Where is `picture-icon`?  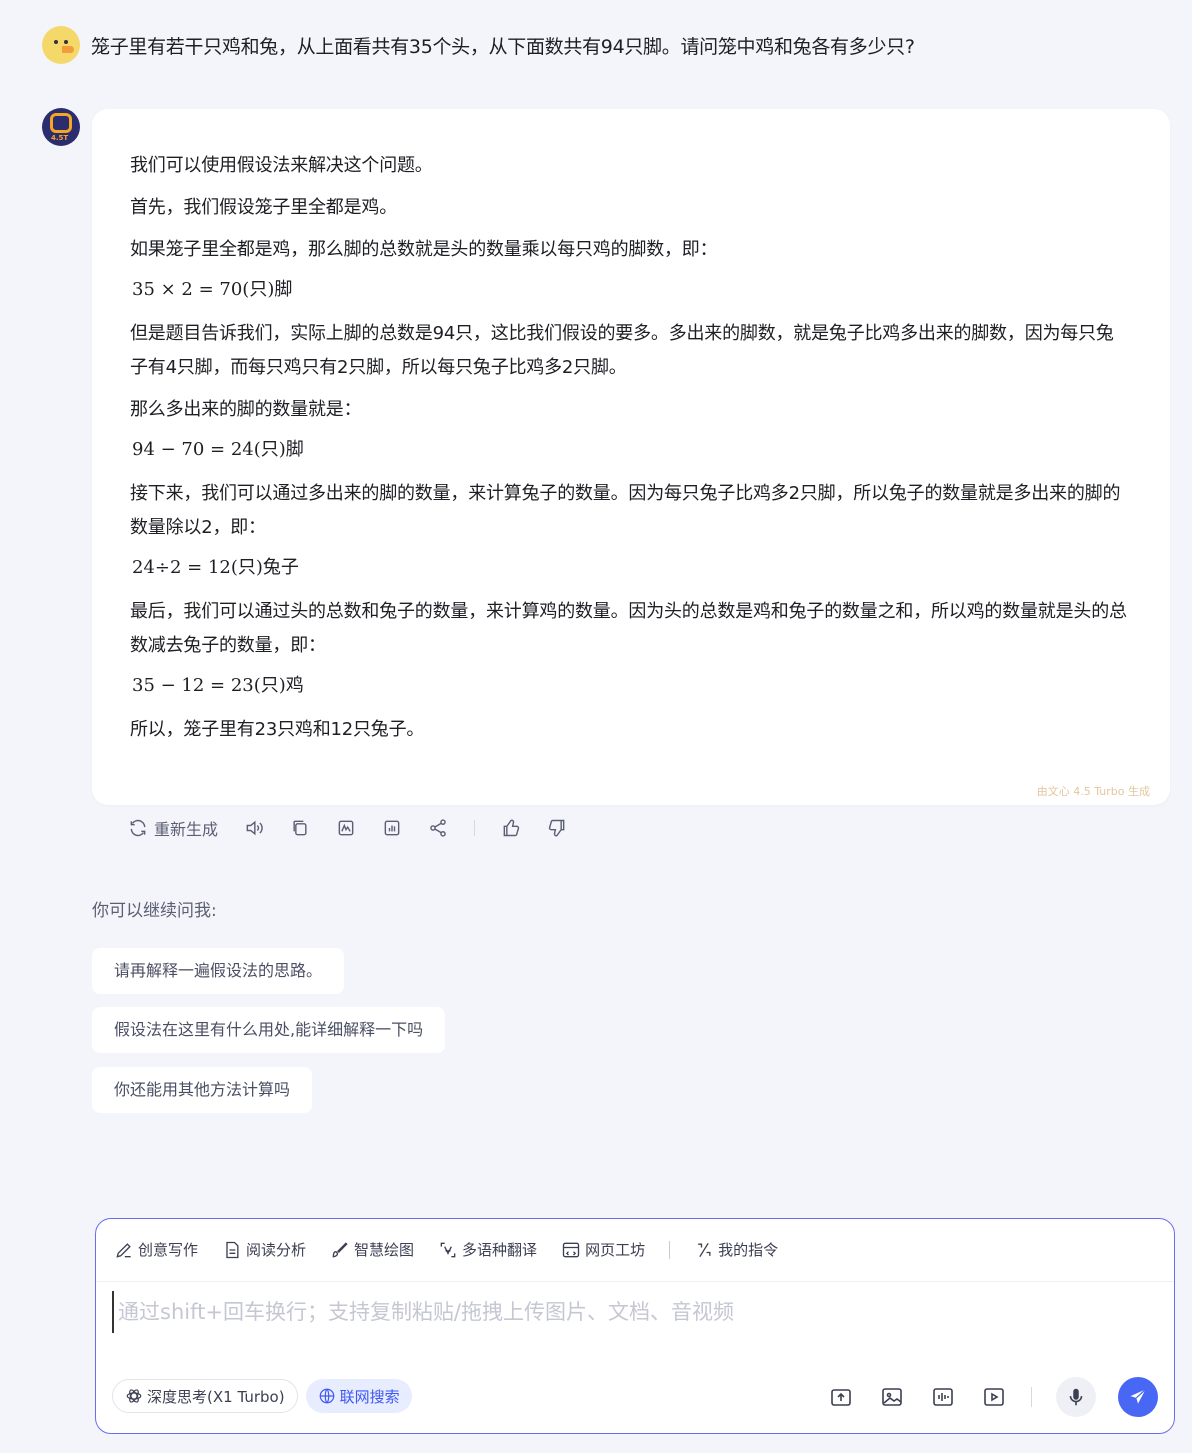 picture-icon is located at coordinates (346, 828).